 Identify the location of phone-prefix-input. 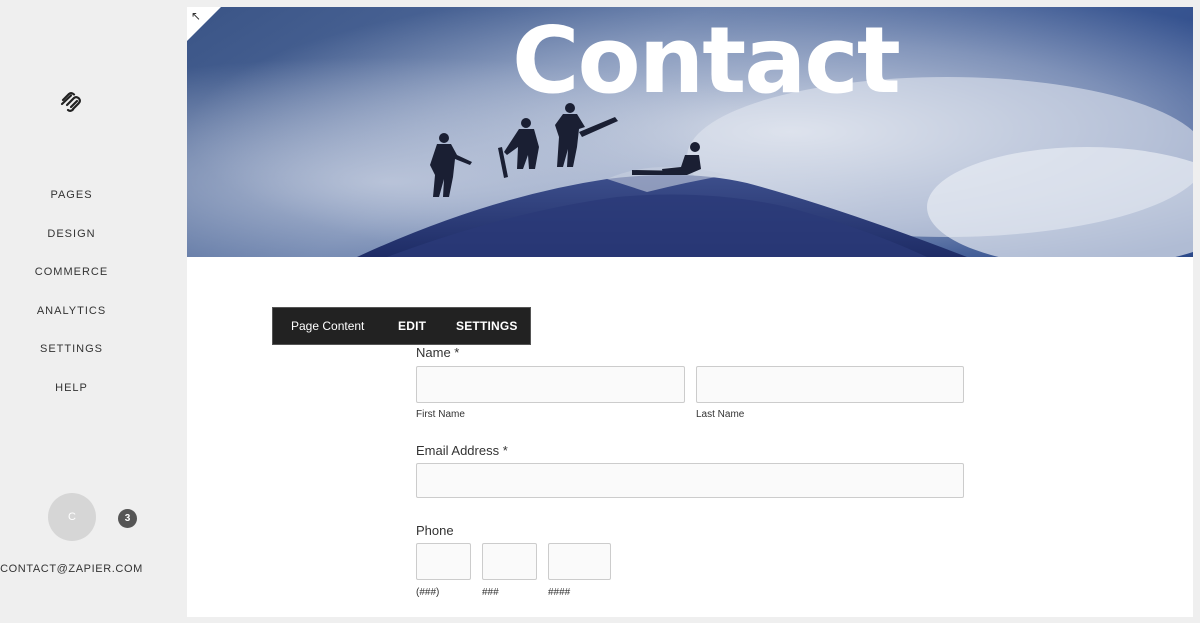
(509, 561).